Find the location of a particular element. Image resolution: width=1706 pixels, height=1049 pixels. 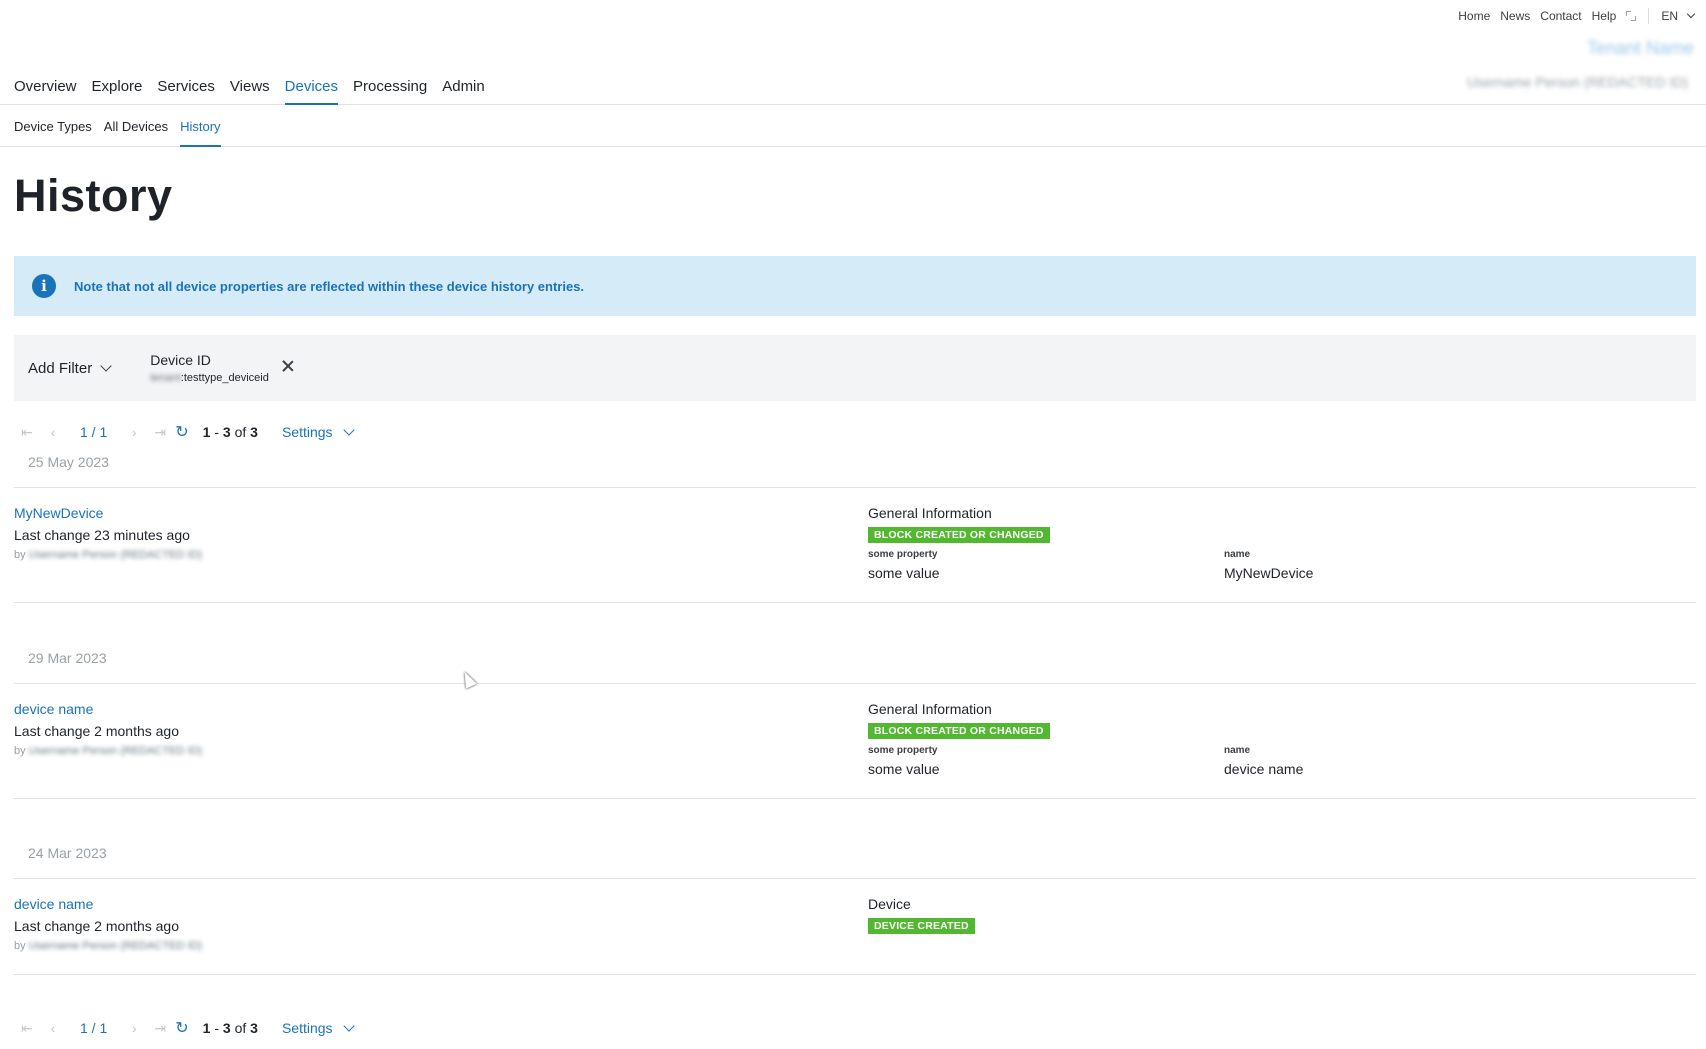

filter-chip-tenant: tenant is located at coordinates (165, 378).